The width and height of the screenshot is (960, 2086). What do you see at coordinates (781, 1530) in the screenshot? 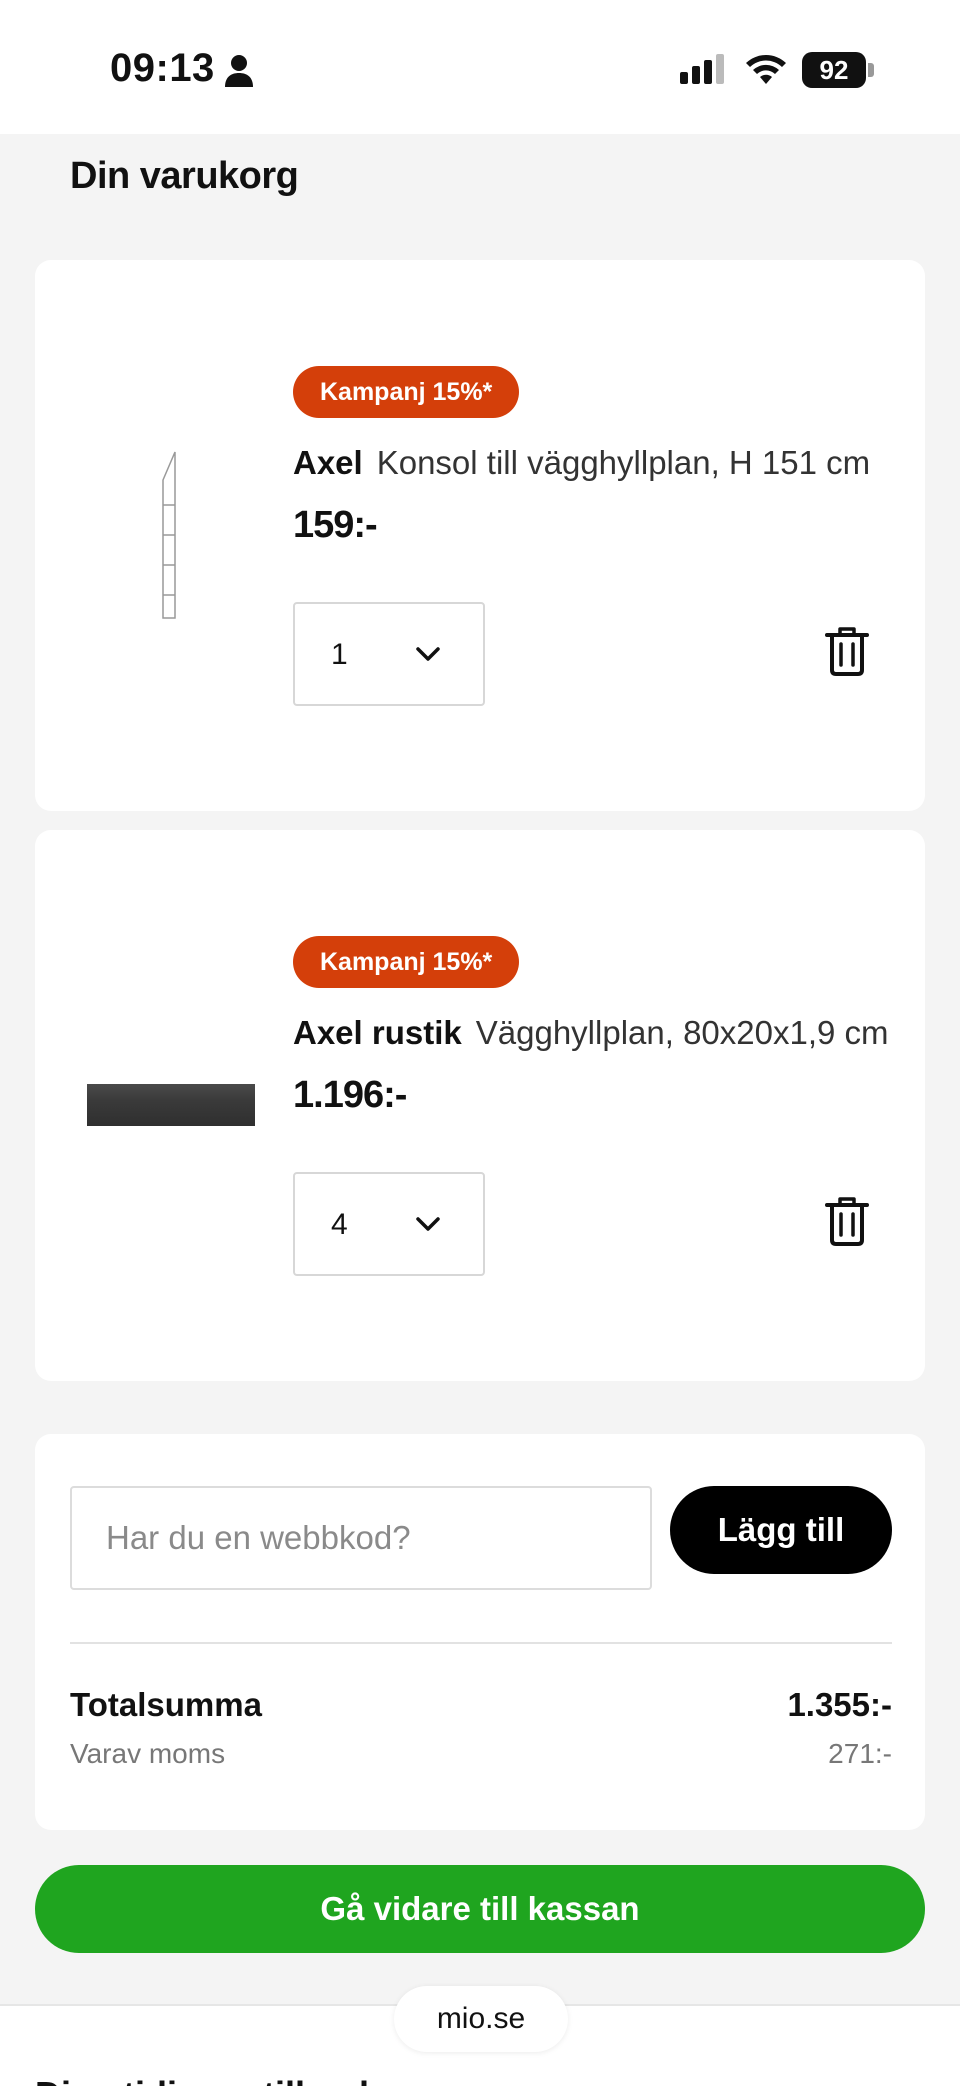
I see `add-code-button: Lägg till` at bounding box center [781, 1530].